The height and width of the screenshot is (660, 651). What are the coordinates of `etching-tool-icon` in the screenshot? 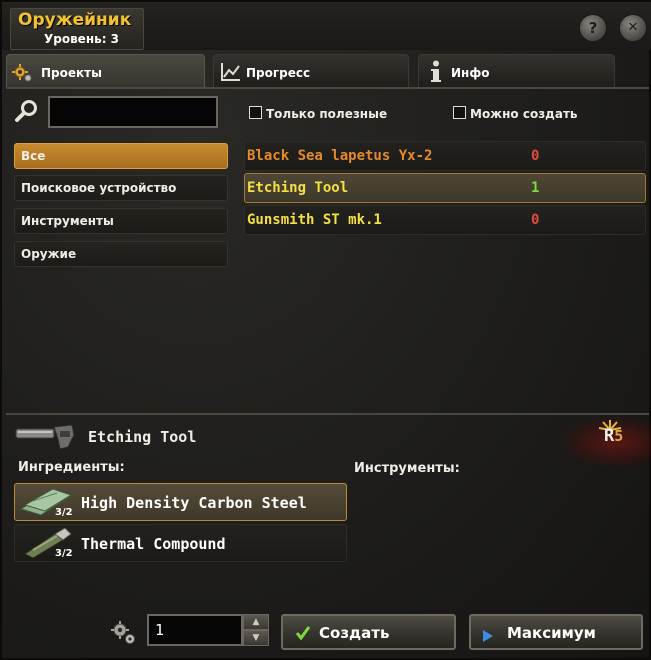 It's located at (45, 439).